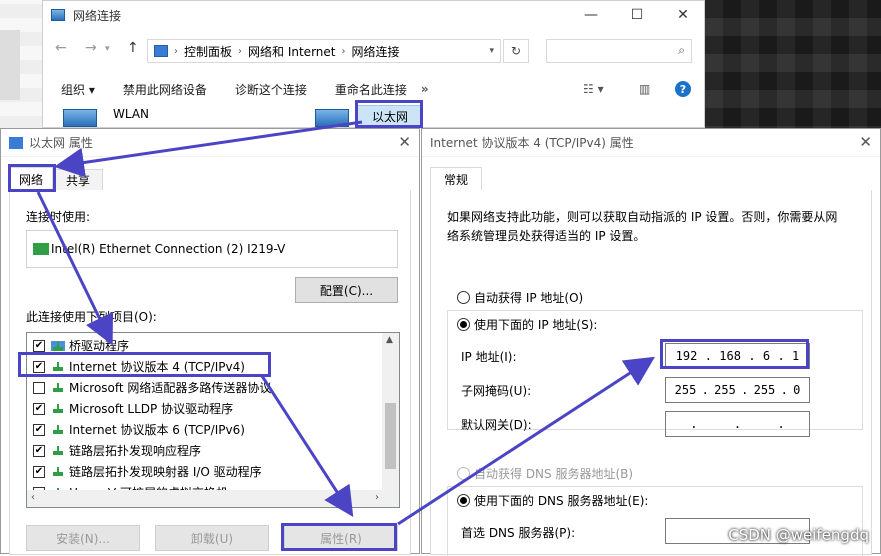 This screenshot has width=881, height=556. I want to click on scroll-right-icon: ›, so click(377, 497).